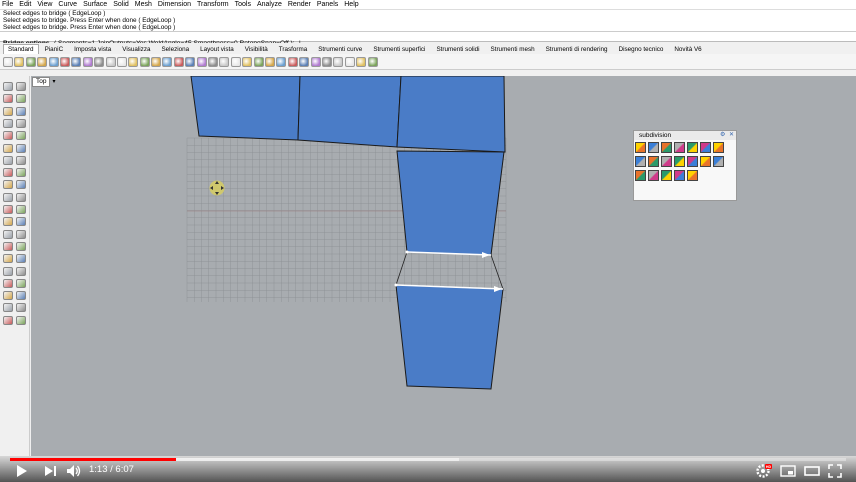 Image resolution: width=856 pixels, height=482 pixels. I want to click on arc-tool-icon, so click(8, 123).